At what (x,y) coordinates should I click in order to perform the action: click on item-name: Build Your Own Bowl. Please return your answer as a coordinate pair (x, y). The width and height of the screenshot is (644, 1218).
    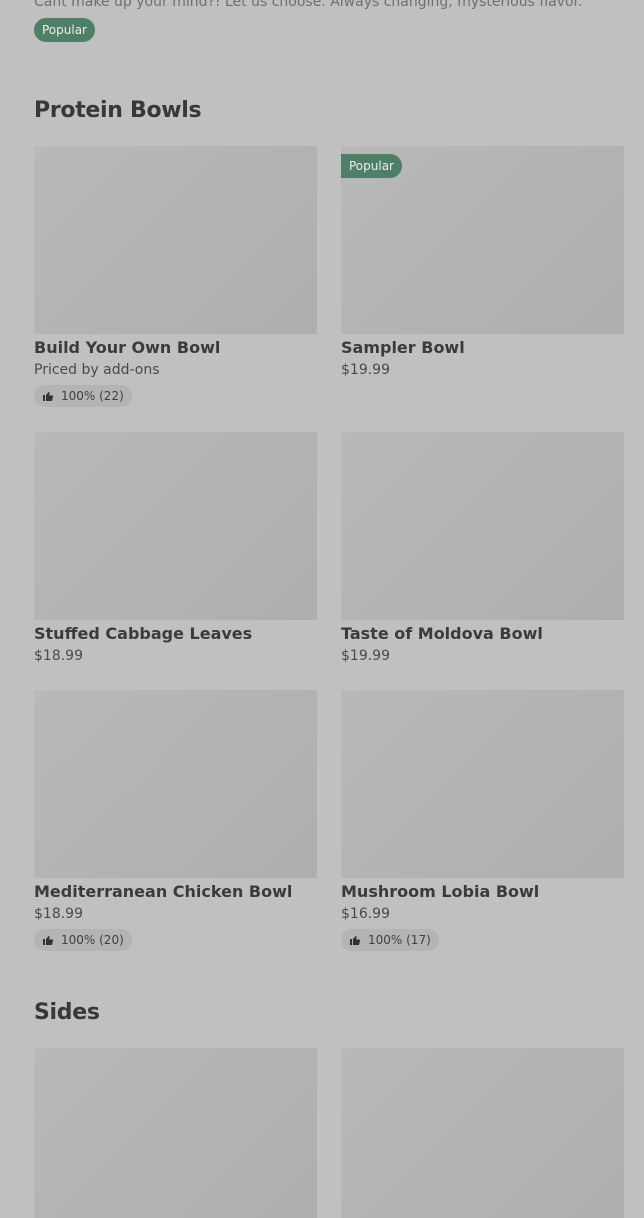
    Looking at the image, I should click on (127, 347).